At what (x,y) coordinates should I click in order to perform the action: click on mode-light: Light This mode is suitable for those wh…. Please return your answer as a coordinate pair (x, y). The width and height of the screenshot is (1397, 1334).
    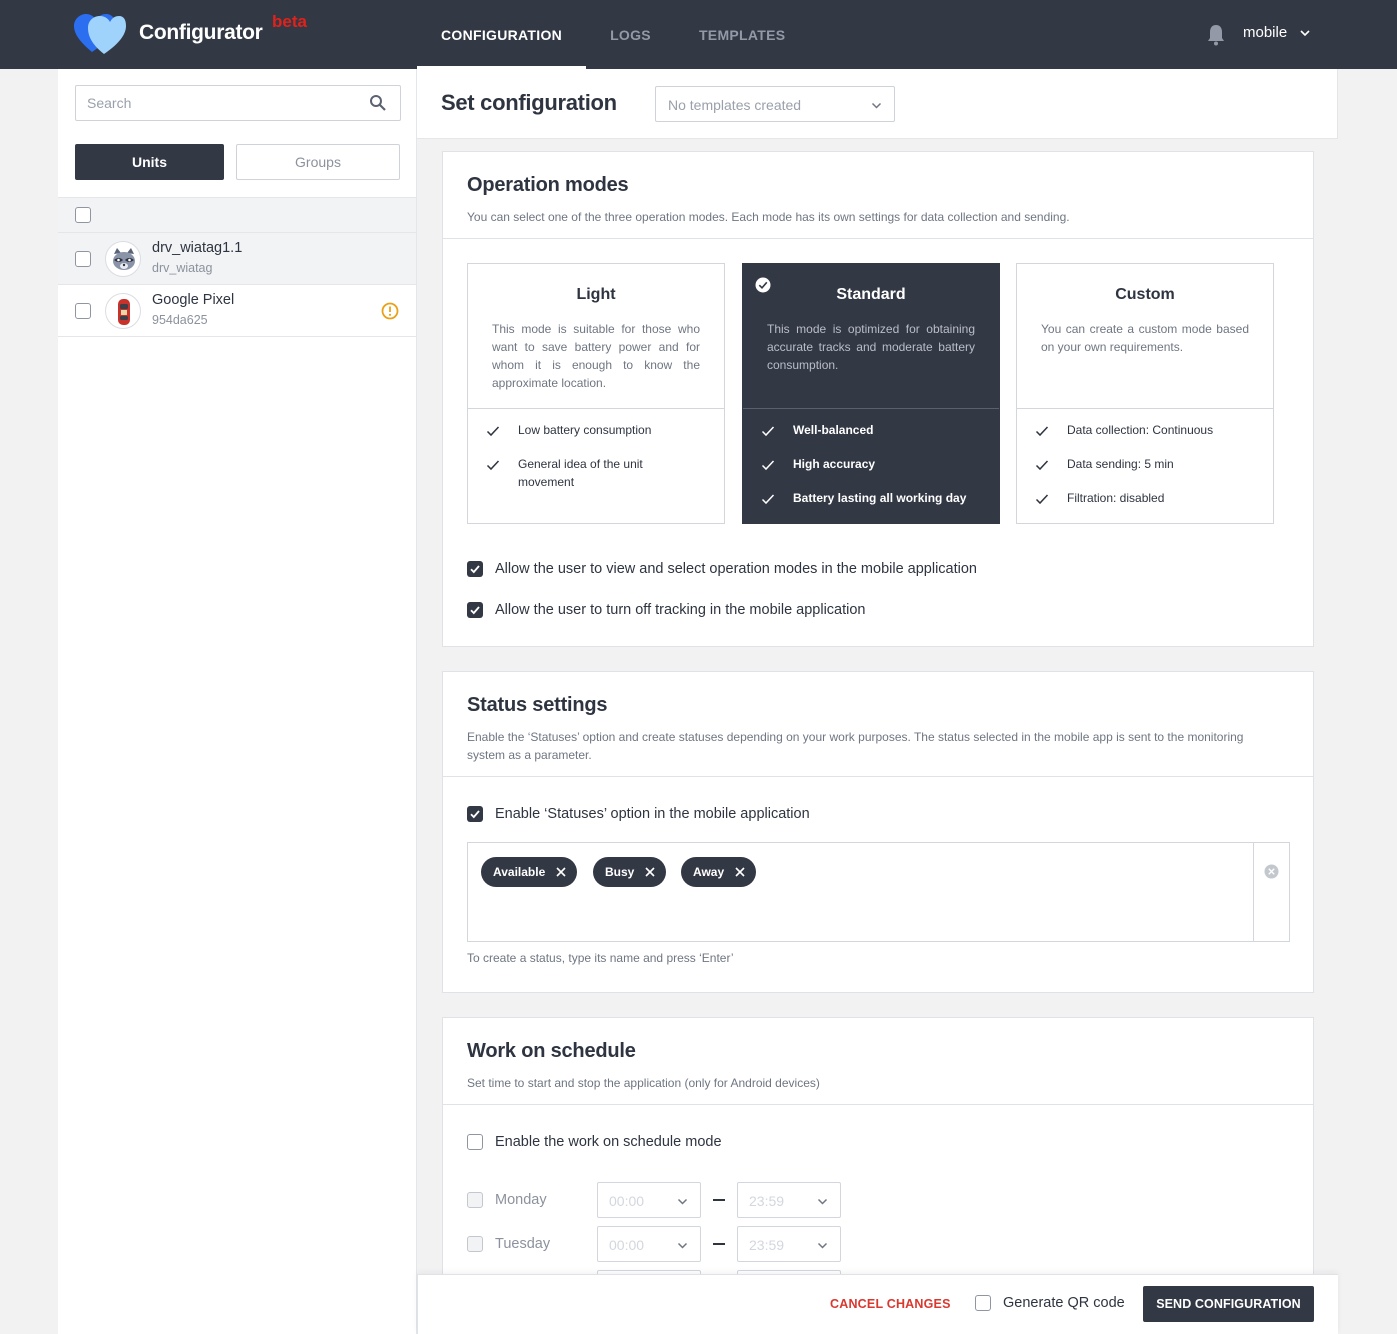
    Looking at the image, I should click on (596, 393).